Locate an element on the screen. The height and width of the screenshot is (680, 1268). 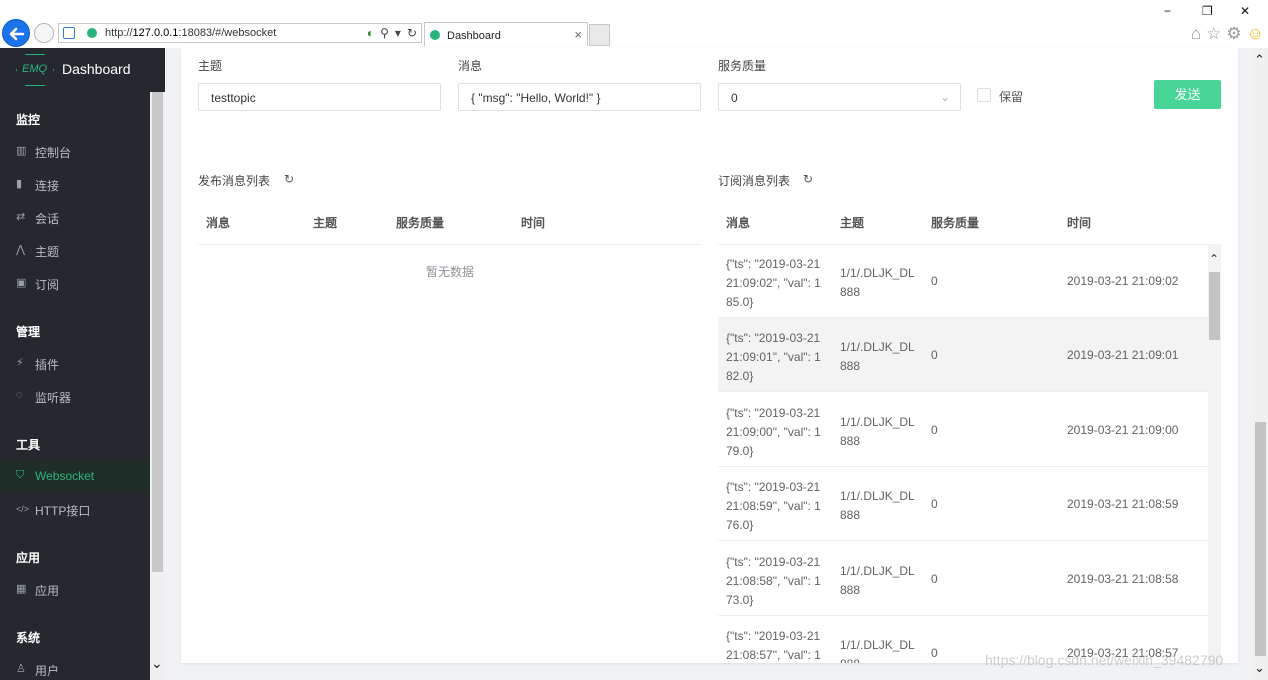
sidebar-item: ▦ 应用 is located at coordinates (75, 589).